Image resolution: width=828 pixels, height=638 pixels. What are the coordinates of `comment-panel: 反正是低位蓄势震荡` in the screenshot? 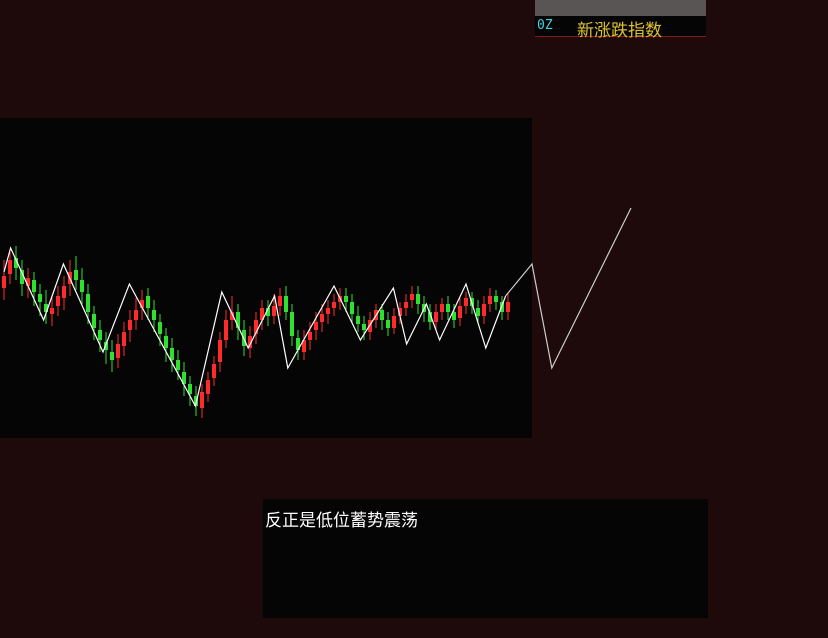 It's located at (485, 558).